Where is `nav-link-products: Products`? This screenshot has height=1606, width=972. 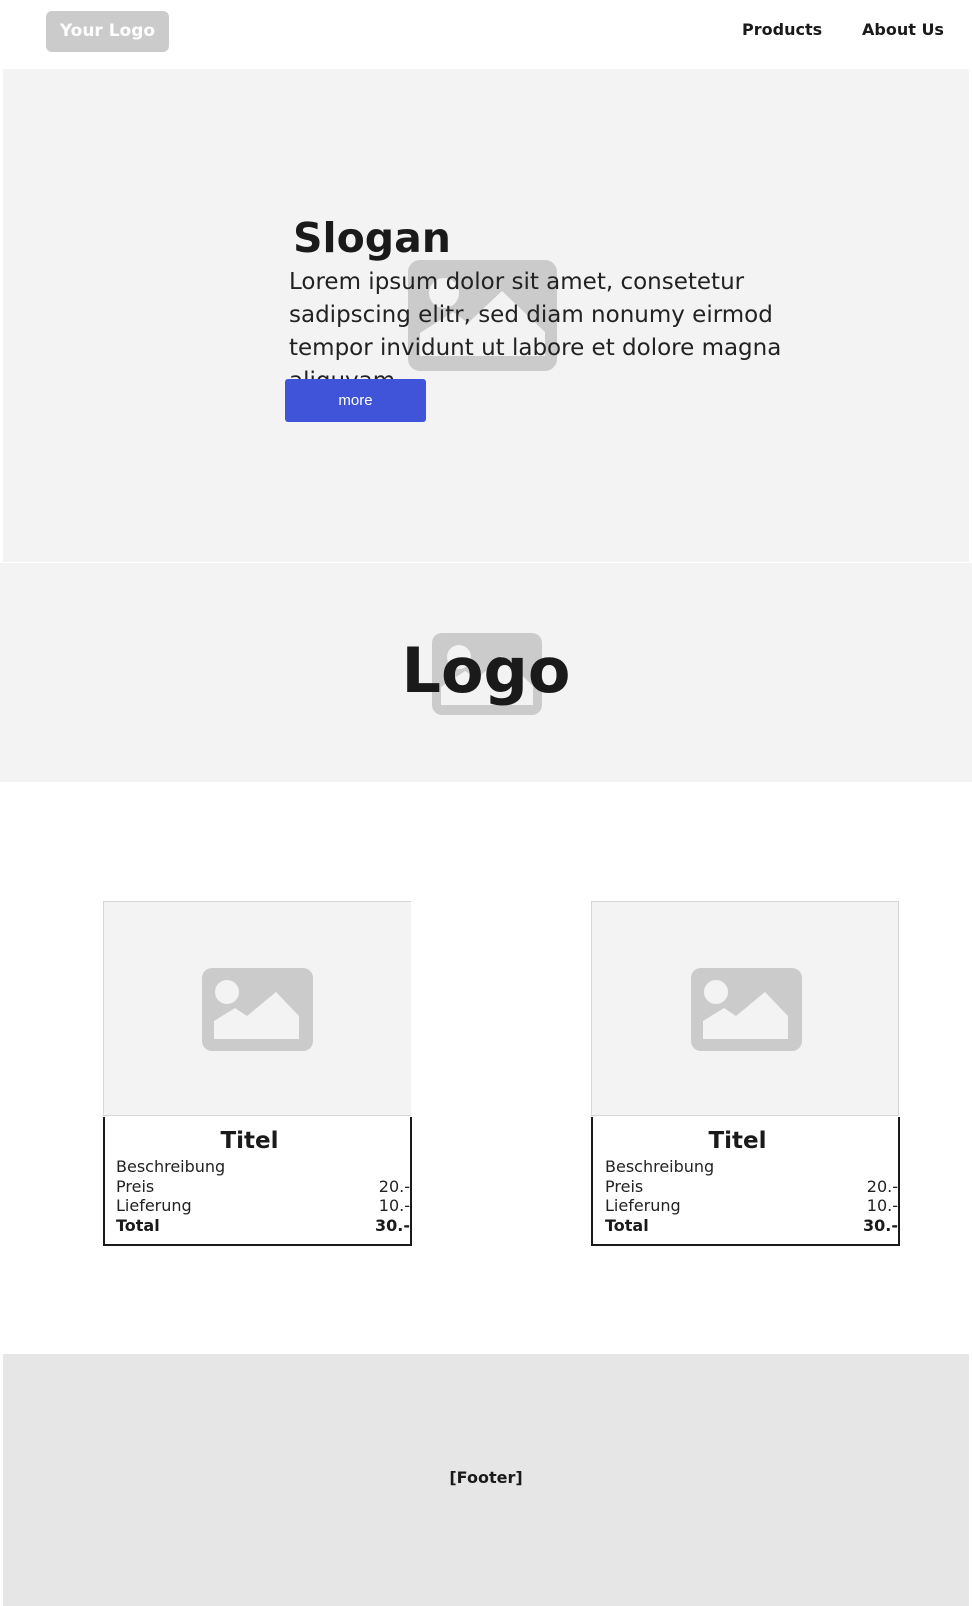 nav-link-products: Products is located at coordinates (782, 29).